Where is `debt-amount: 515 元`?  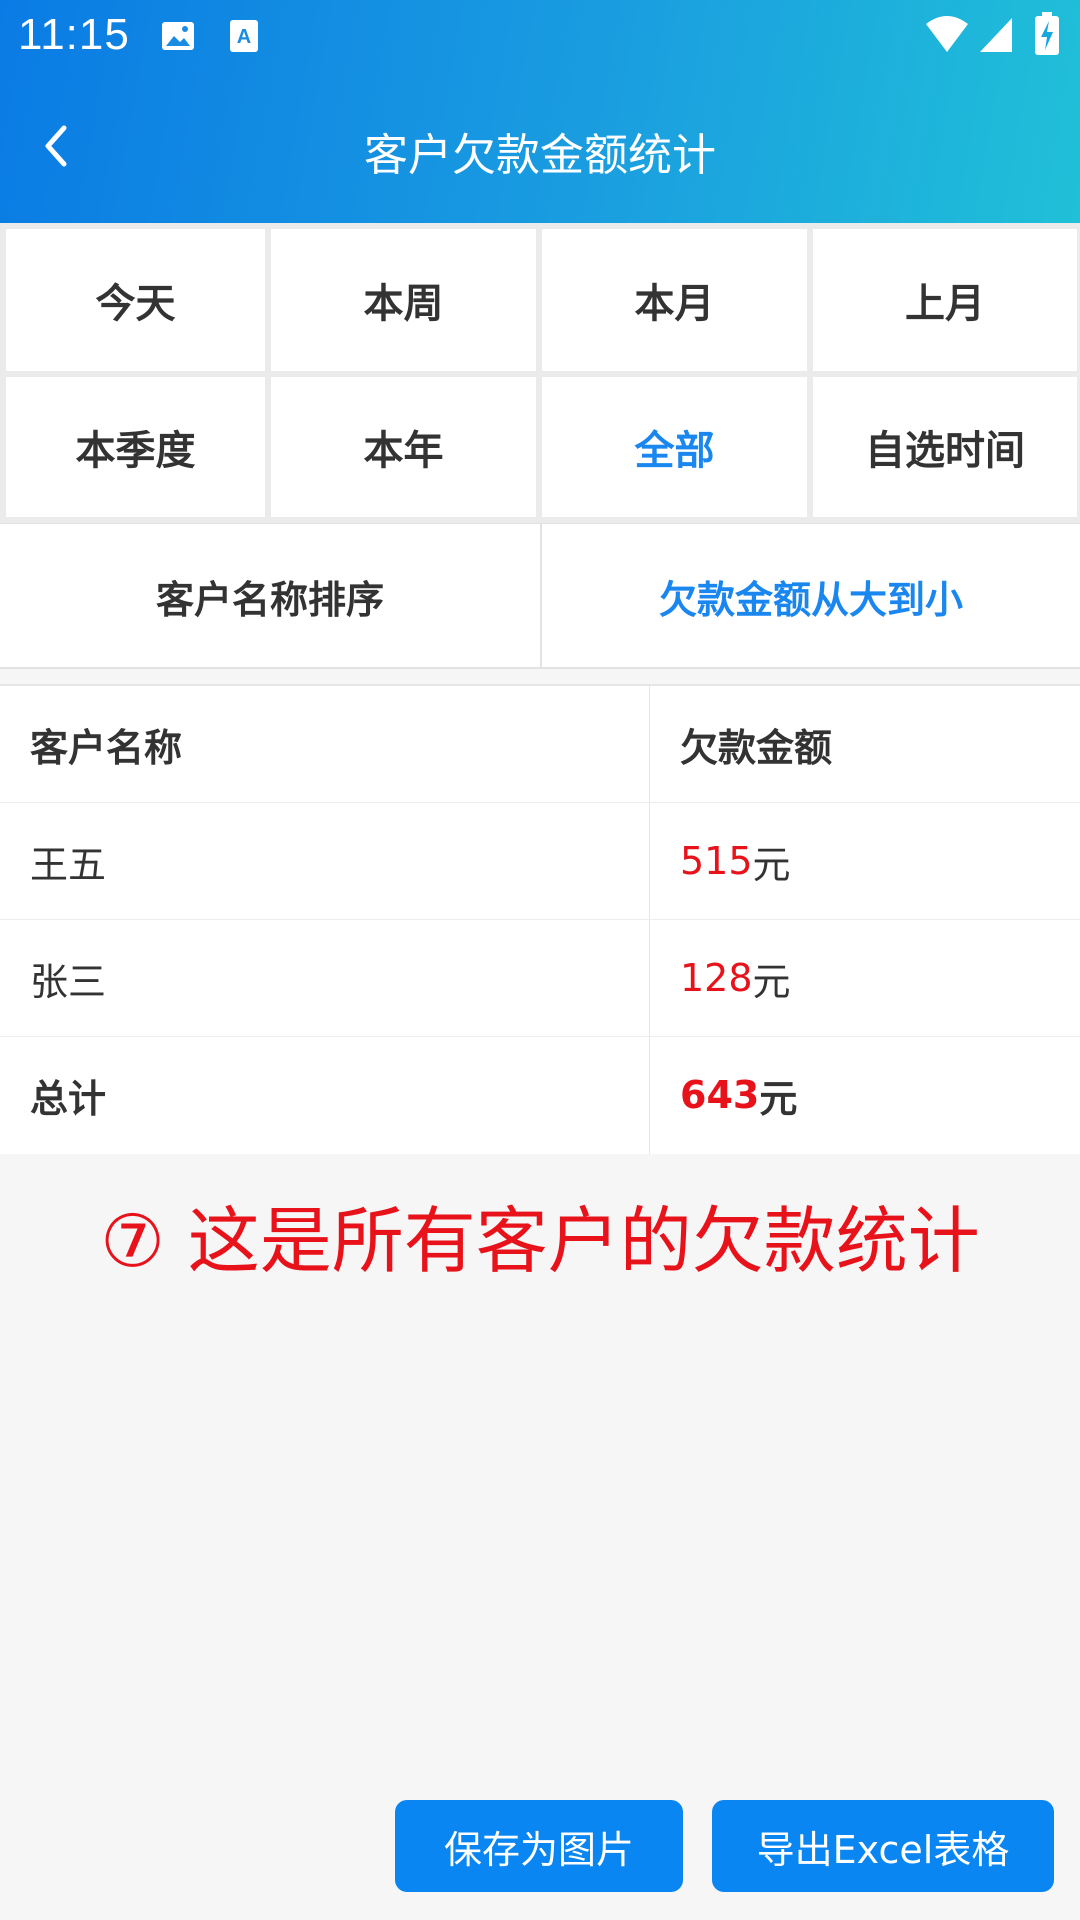 debt-amount: 515 元 is located at coordinates (870, 861).